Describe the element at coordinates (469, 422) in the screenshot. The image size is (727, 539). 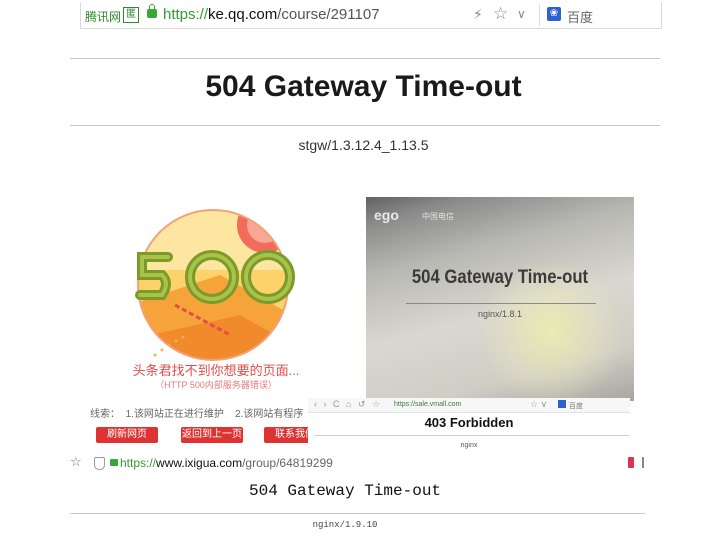
I see `forbidden-title: 403 Forbidden` at that location.